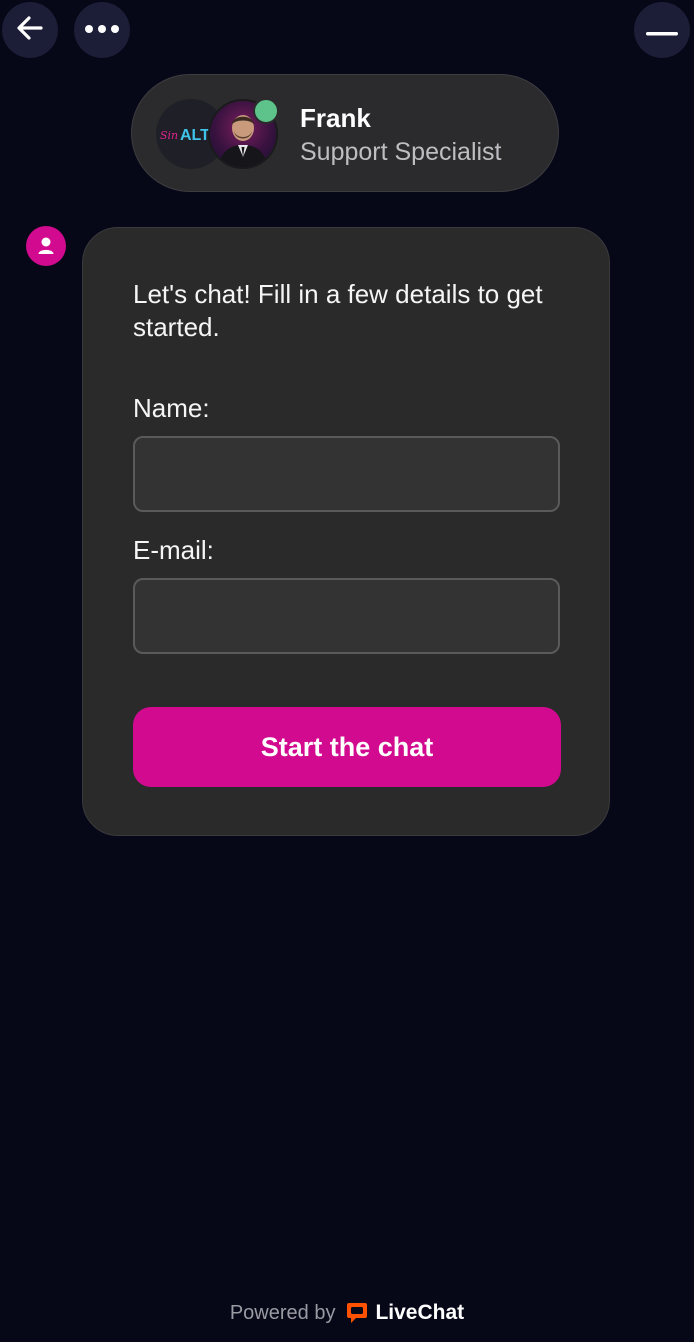 This screenshot has width=694, height=1342. Describe the element at coordinates (282, 1312) in the screenshot. I see `powered-by-text: Powered by` at that location.